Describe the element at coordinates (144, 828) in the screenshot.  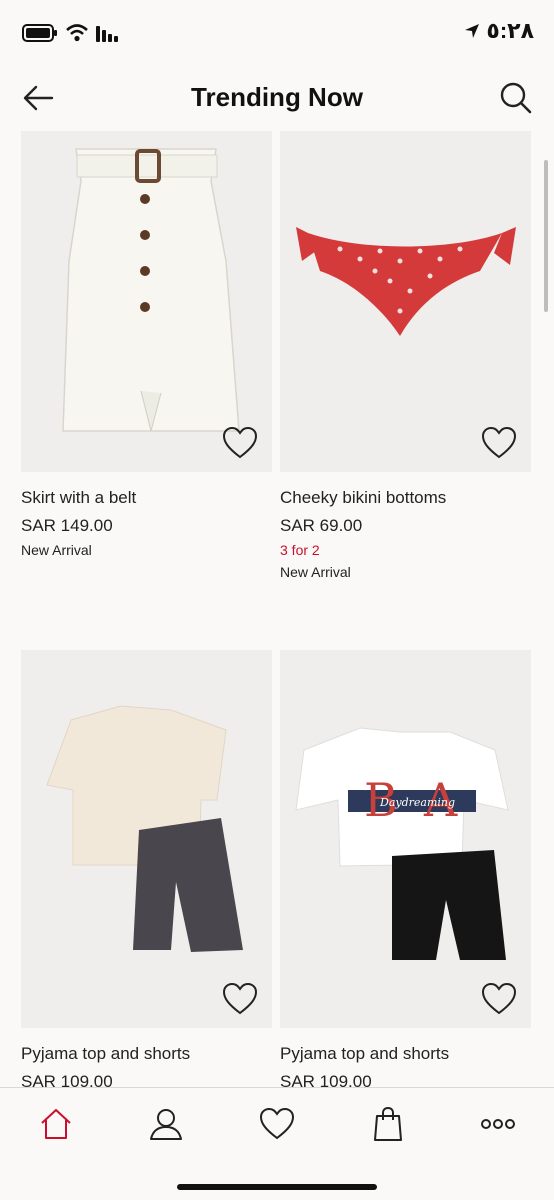
I see `pyjama-illustration` at that location.